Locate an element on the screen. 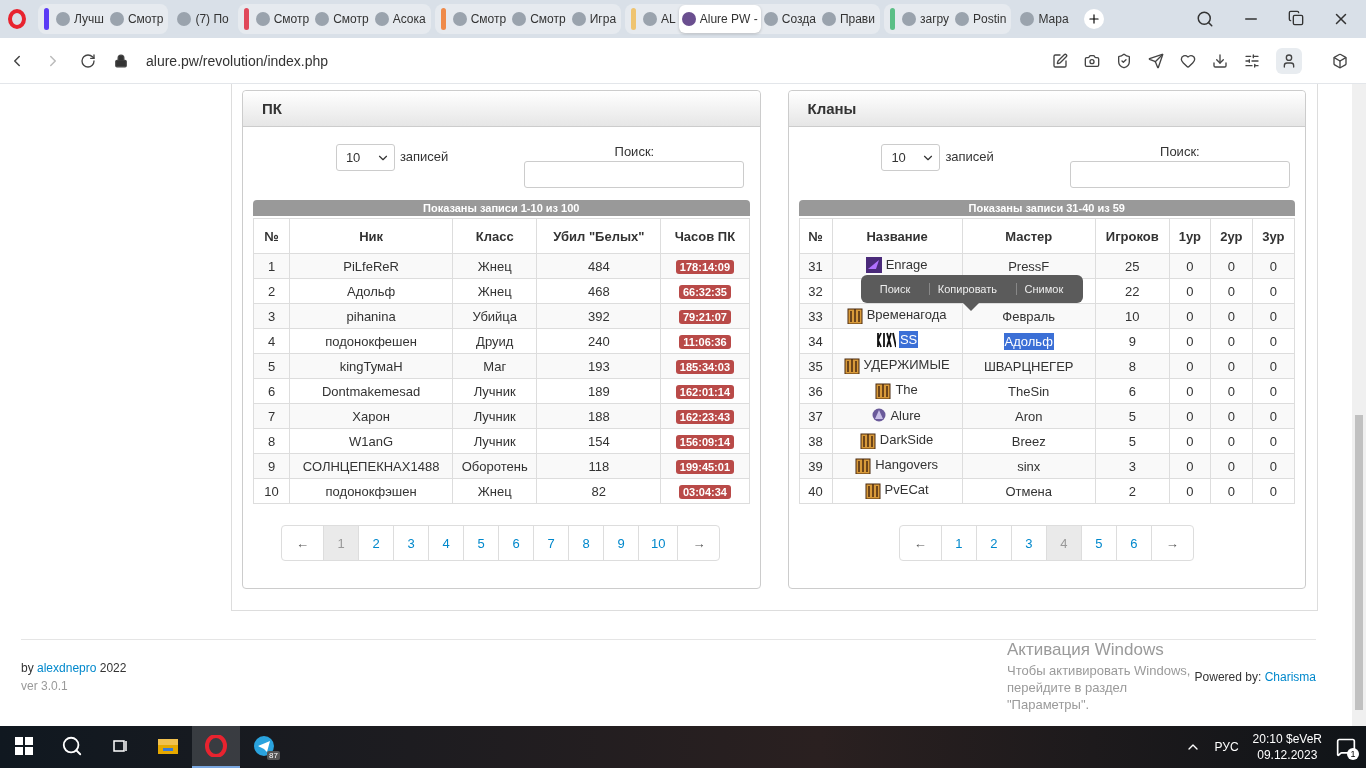 This screenshot has width=1366, height=768. new-tab-button is located at coordinates (1093, 19).